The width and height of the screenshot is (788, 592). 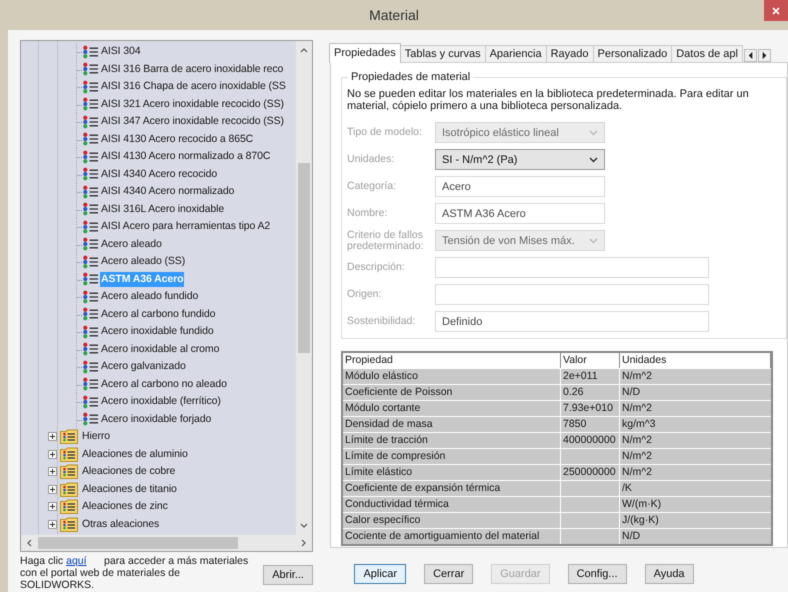 I want to click on table-cell: 250000000, so click(x=590, y=472).